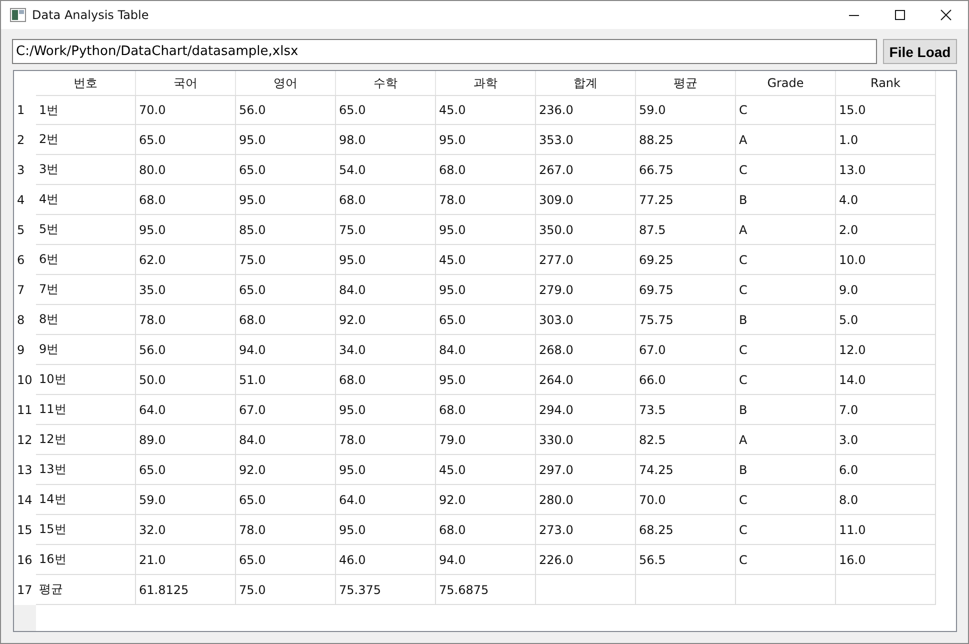 The width and height of the screenshot is (969, 644). What do you see at coordinates (886, 350) in the screenshot?
I see `table-cell: 12.0` at bounding box center [886, 350].